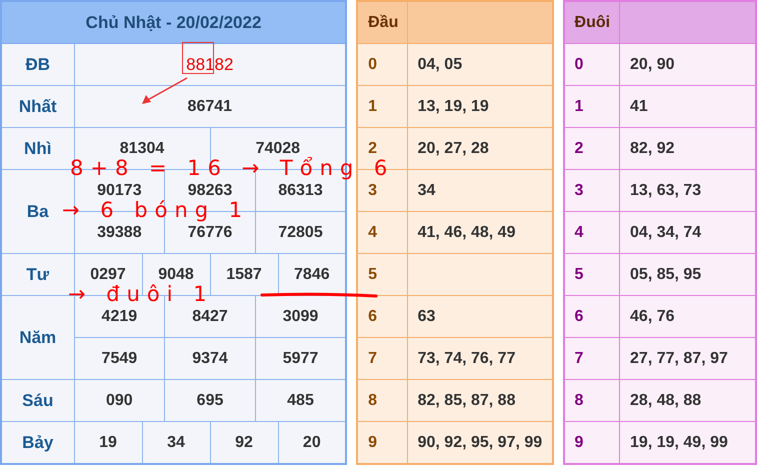  What do you see at coordinates (688, 359) in the screenshot?
I see `numbers-cell: 27, 77, 87, 97` at bounding box center [688, 359].